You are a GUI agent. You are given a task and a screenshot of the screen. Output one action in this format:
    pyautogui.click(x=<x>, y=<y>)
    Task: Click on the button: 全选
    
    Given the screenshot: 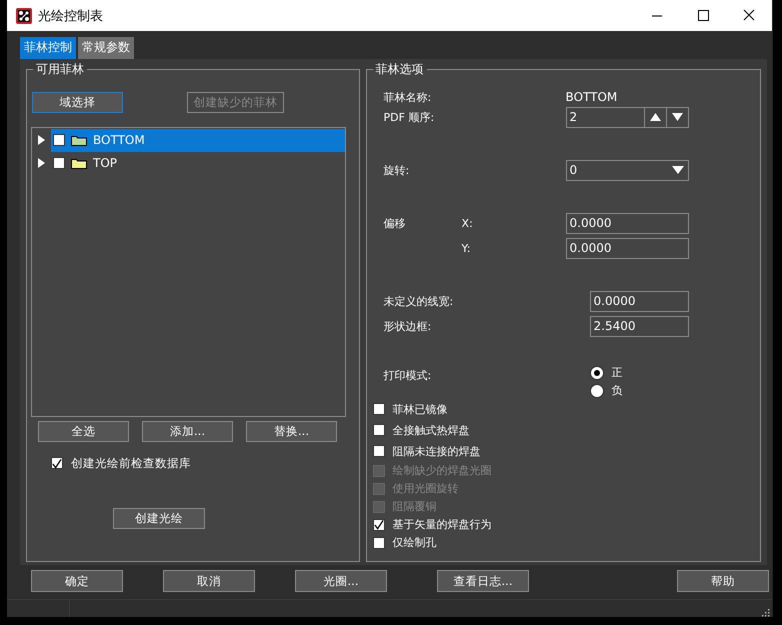 What is the action you would take?
    pyautogui.click(x=83, y=431)
    